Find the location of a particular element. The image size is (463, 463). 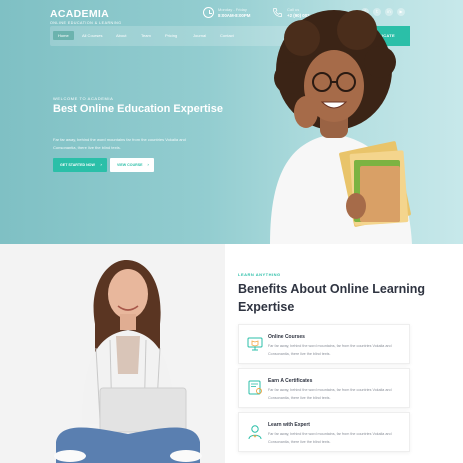

office-hours: Monday - Friday 8:00AM-8:00PM is located at coordinates (226, 12).